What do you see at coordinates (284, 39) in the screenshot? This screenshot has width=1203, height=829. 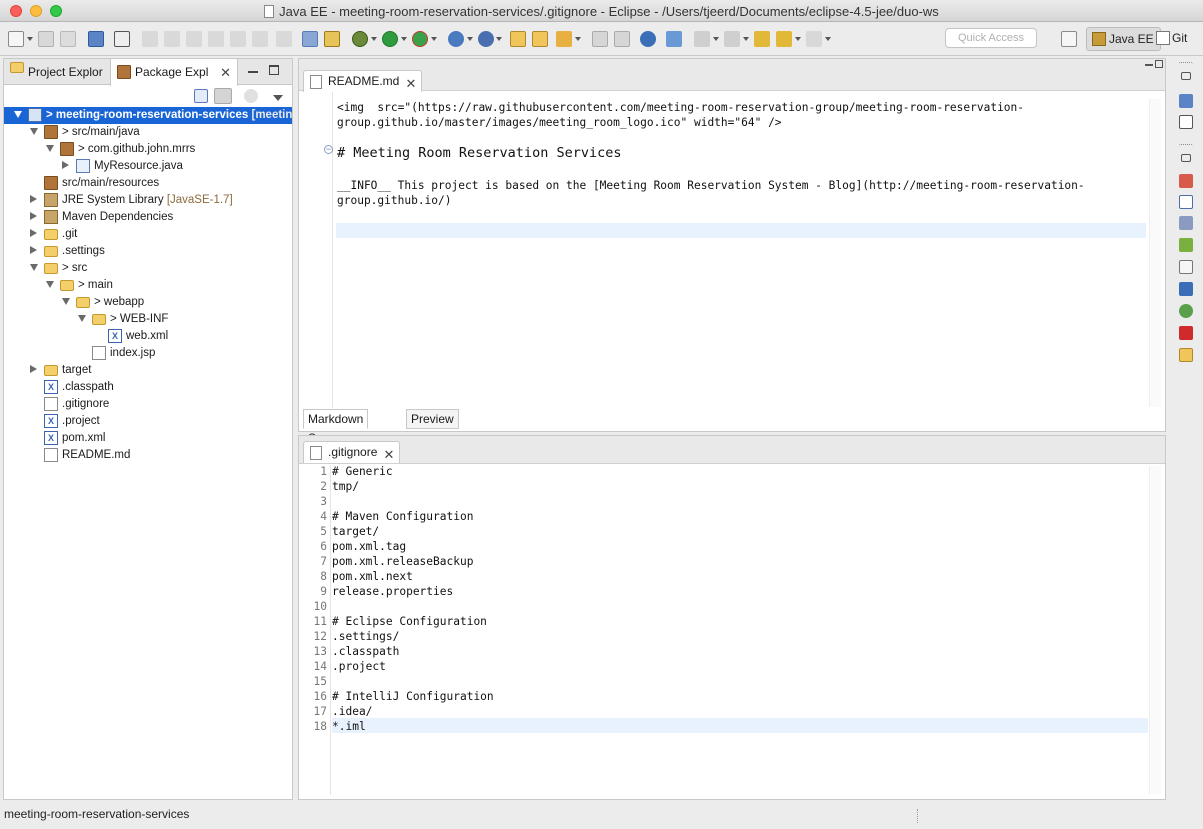 I see `step-return-icon` at bounding box center [284, 39].